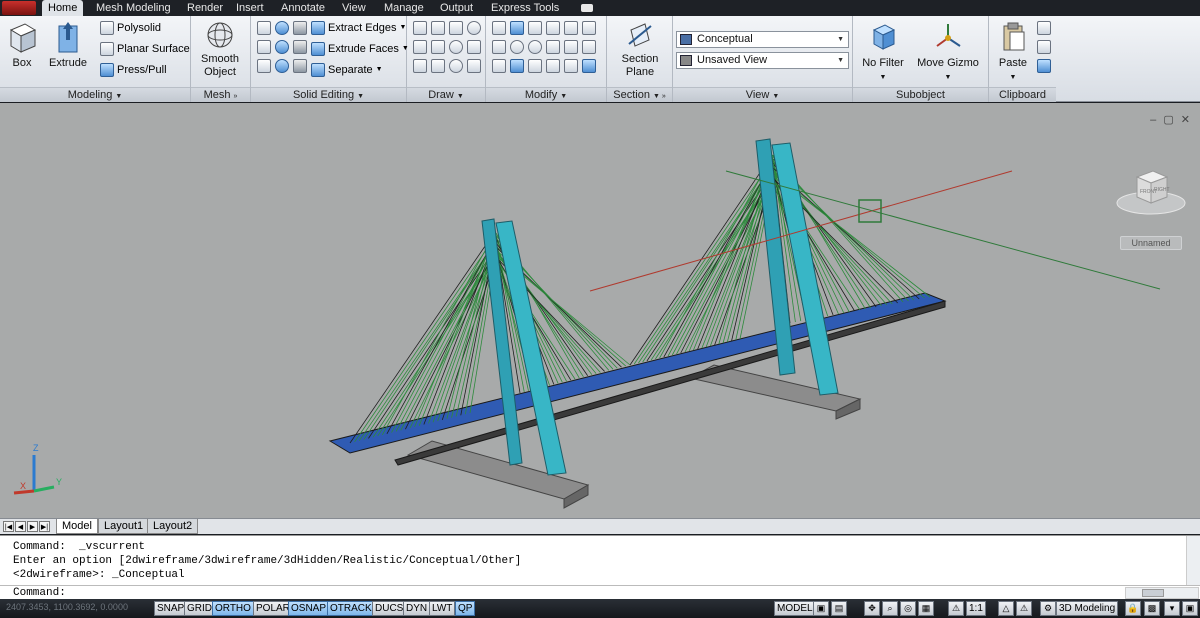 The height and width of the screenshot is (618, 1200). I want to click on viewport-window-controls: – ▢ ✕, so click(1171, 119).